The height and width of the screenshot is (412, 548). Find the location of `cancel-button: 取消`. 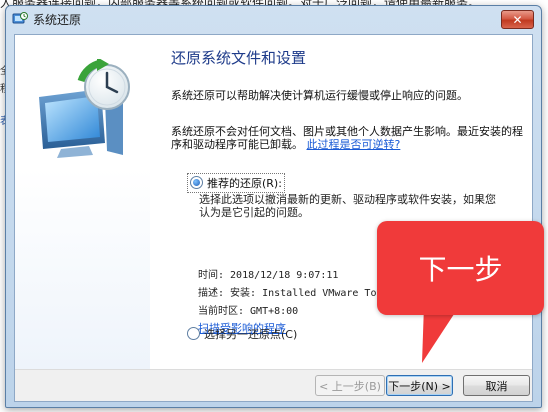

cancel-button: 取消 is located at coordinates (496, 385).